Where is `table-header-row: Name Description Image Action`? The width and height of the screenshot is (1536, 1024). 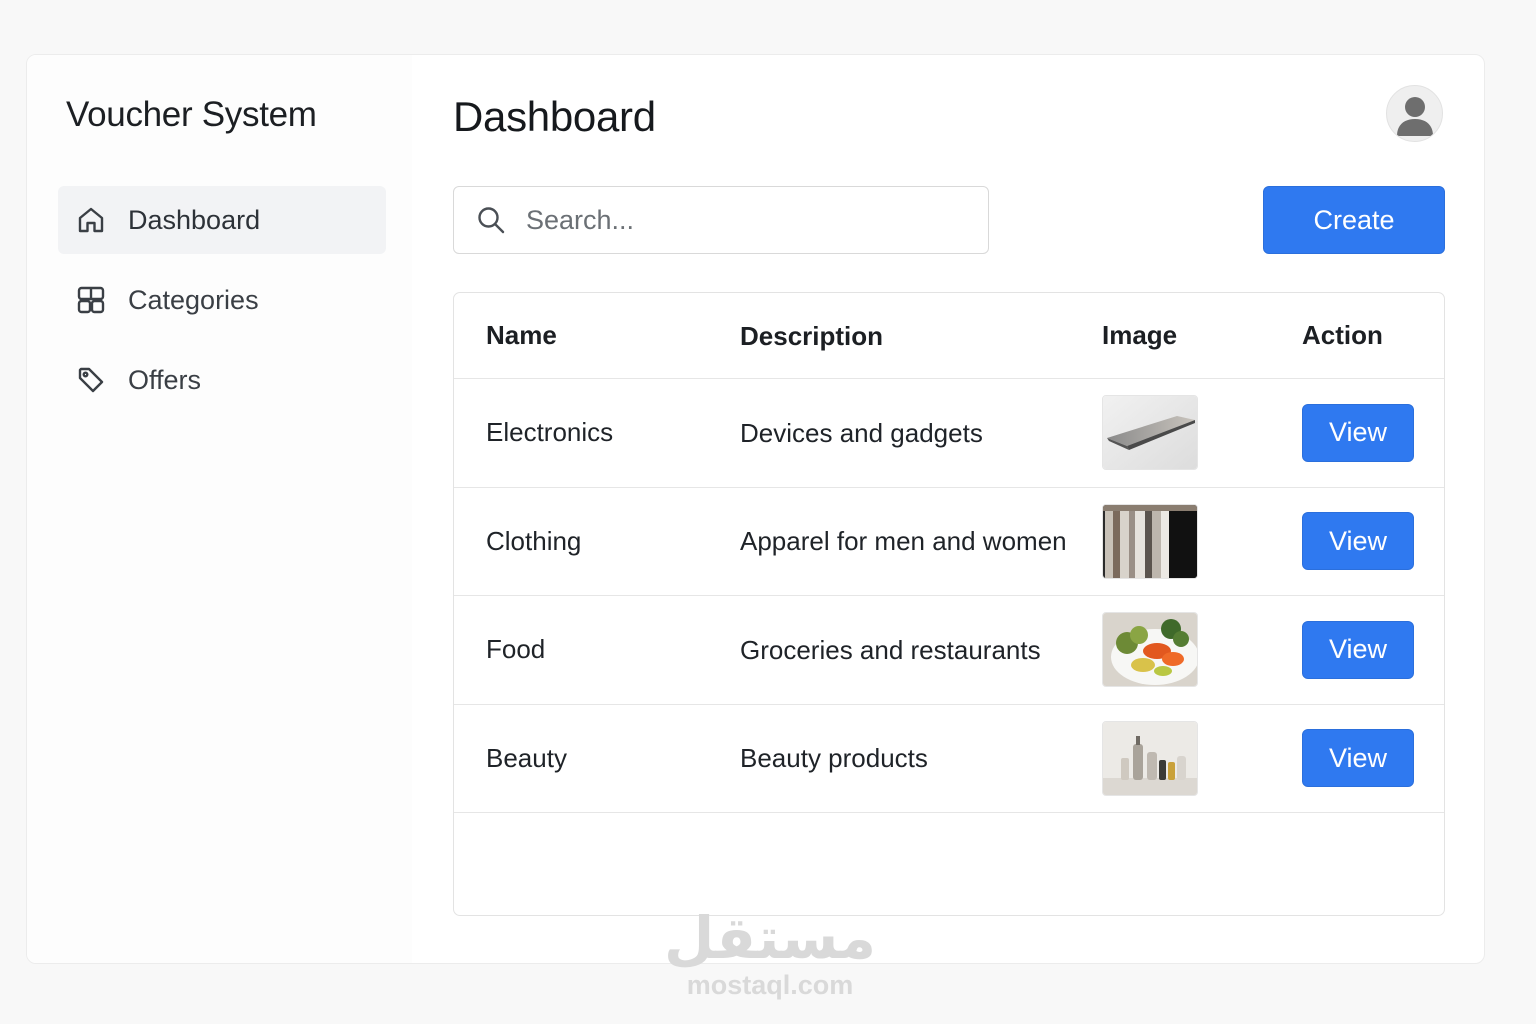
table-header-row: Name Description Image Action is located at coordinates (949, 336).